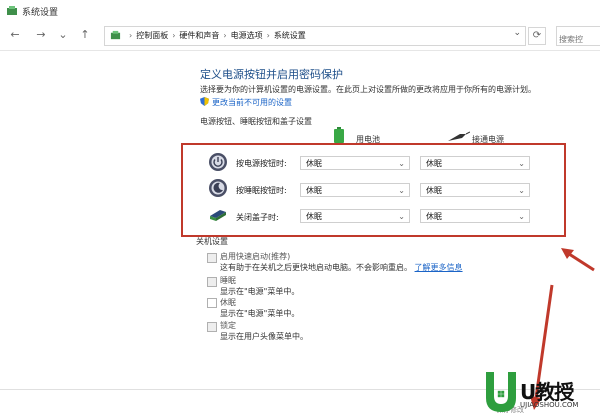 The height and width of the screenshot is (419, 600). What do you see at coordinates (501, 392) in the screenshot?
I see `watermark-logo-icon` at bounding box center [501, 392].